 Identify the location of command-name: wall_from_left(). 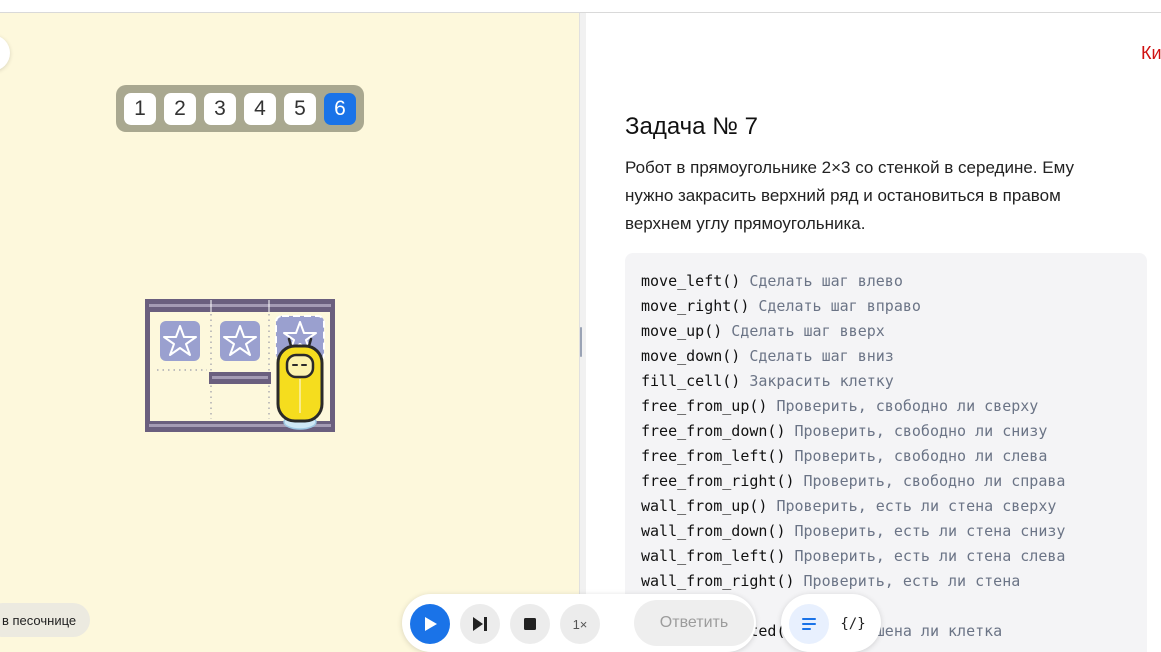
(713, 556).